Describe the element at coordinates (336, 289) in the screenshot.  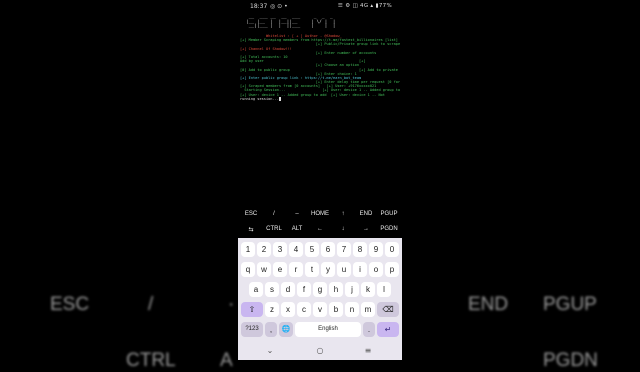
I see `key-h: h` at that location.